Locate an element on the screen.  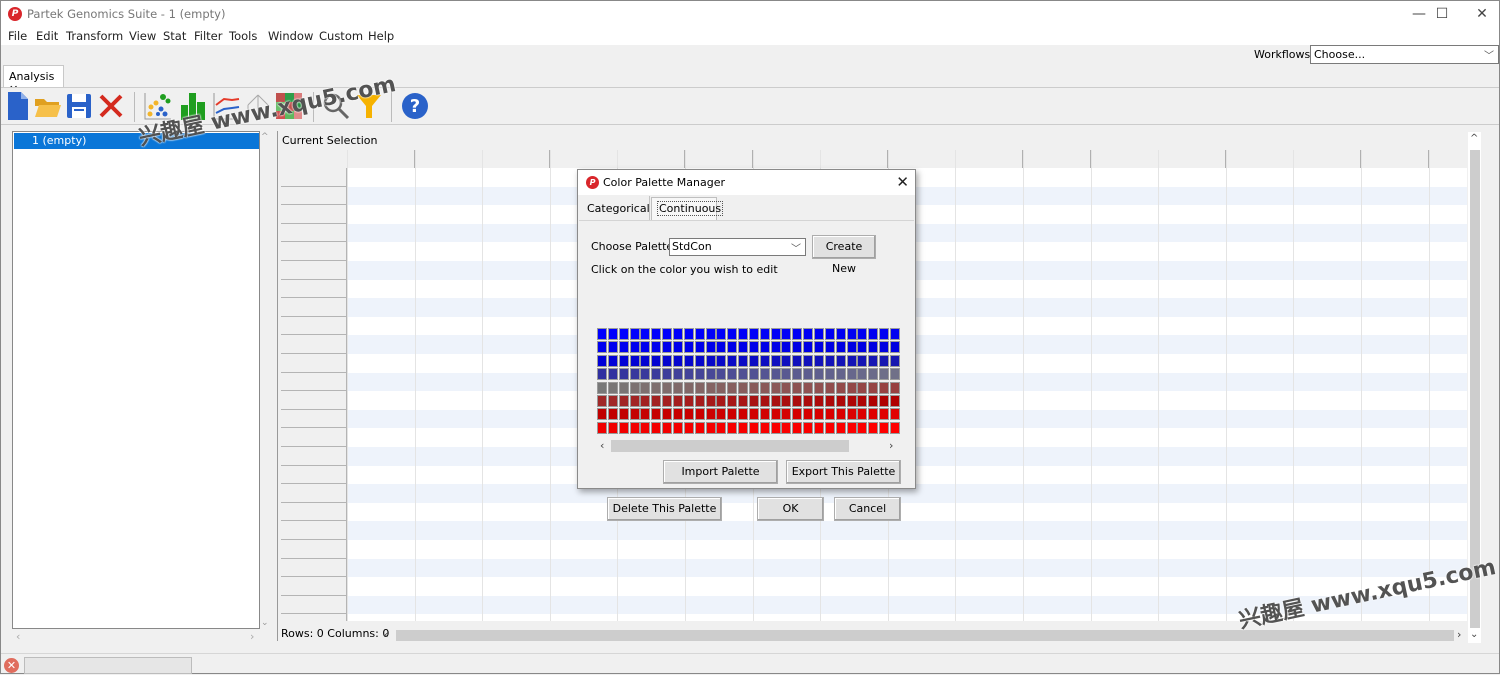
error-icon: ✕ is located at coordinates (11, 665).